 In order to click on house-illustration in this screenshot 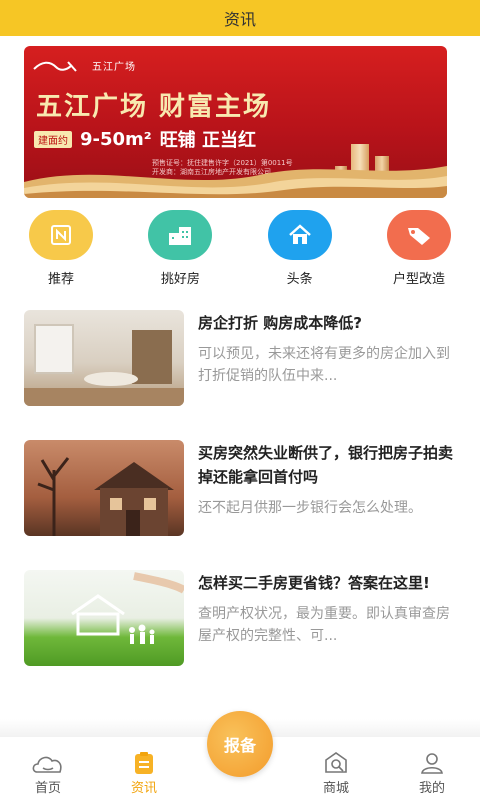, I will do `click(105, 496)`.